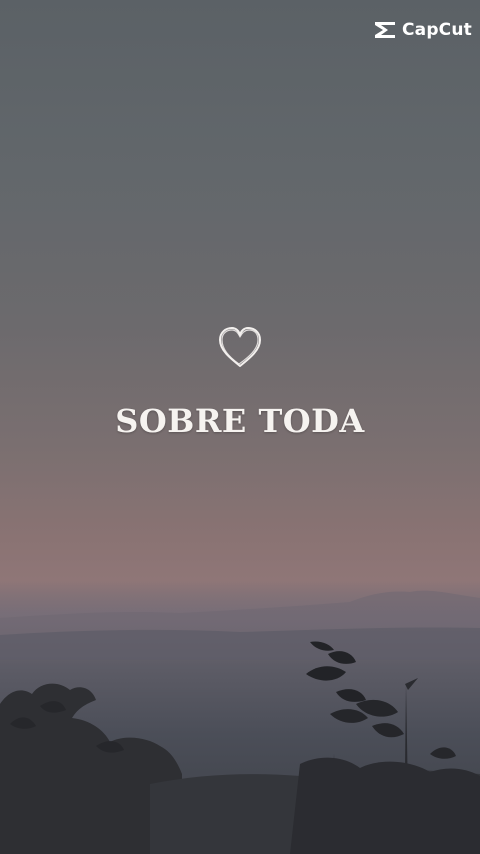  What do you see at coordinates (384, 30) in the screenshot?
I see `capcut-logo-icon` at bounding box center [384, 30].